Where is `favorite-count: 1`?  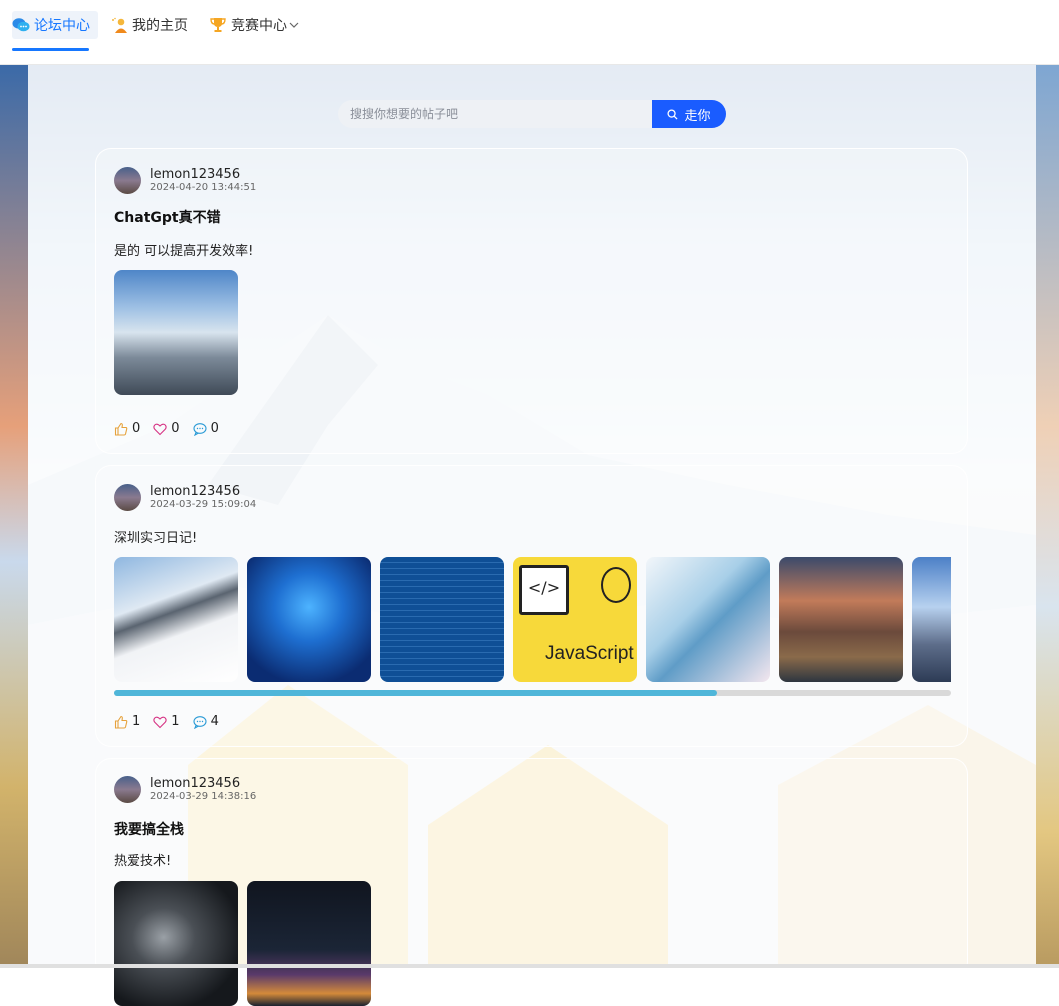 favorite-count: 1 is located at coordinates (175, 721).